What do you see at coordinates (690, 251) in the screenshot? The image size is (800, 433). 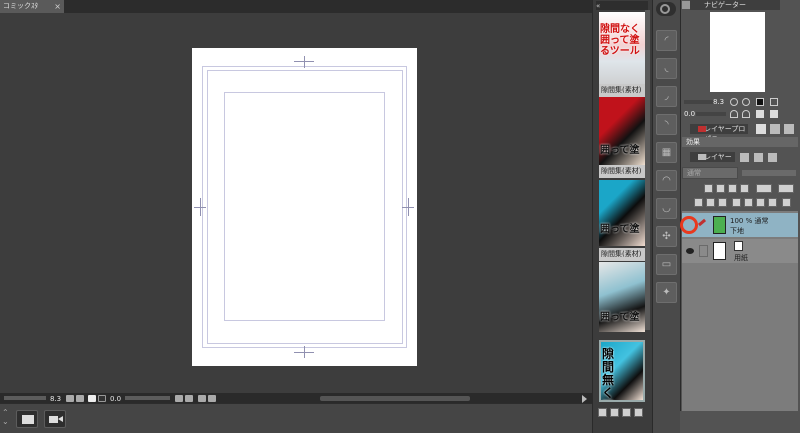 I see `eye-icon` at bounding box center [690, 251].